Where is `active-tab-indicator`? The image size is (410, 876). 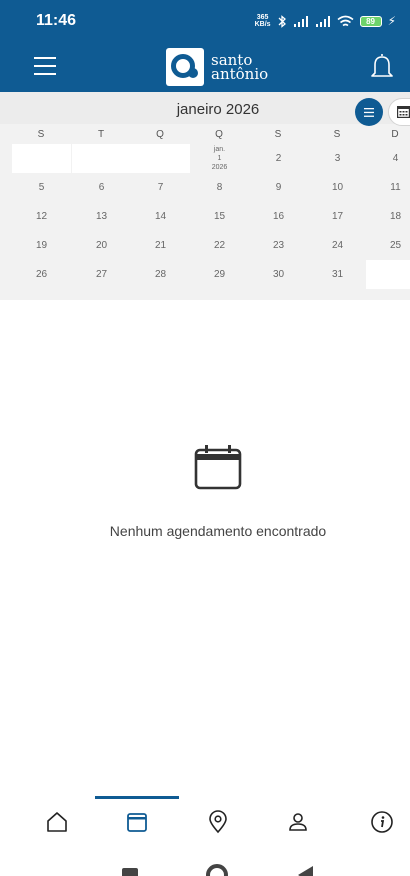 active-tab-indicator is located at coordinates (137, 797).